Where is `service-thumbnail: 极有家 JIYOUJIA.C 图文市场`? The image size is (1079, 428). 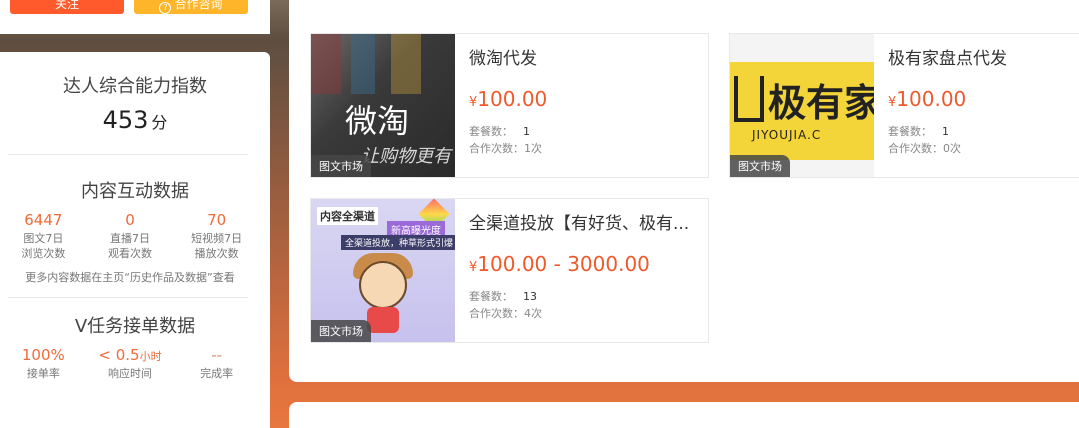 service-thumbnail: 极有家 JIYOUJIA.C 图文市场 is located at coordinates (802, 105).